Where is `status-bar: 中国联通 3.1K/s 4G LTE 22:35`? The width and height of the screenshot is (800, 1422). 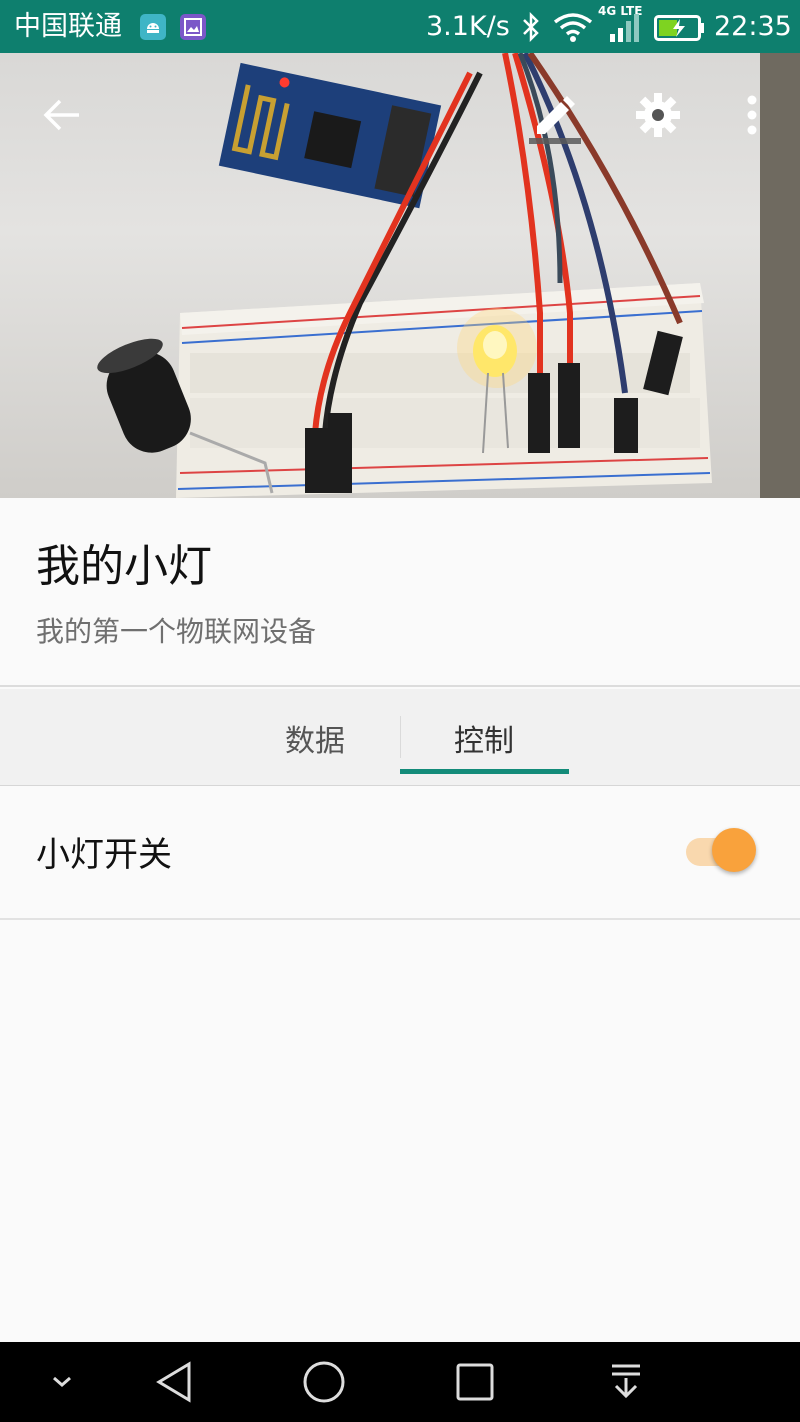
status-bar: 中国联通 3.1K/s 4G LTE 22:35 is located at coordinates (400, 26).